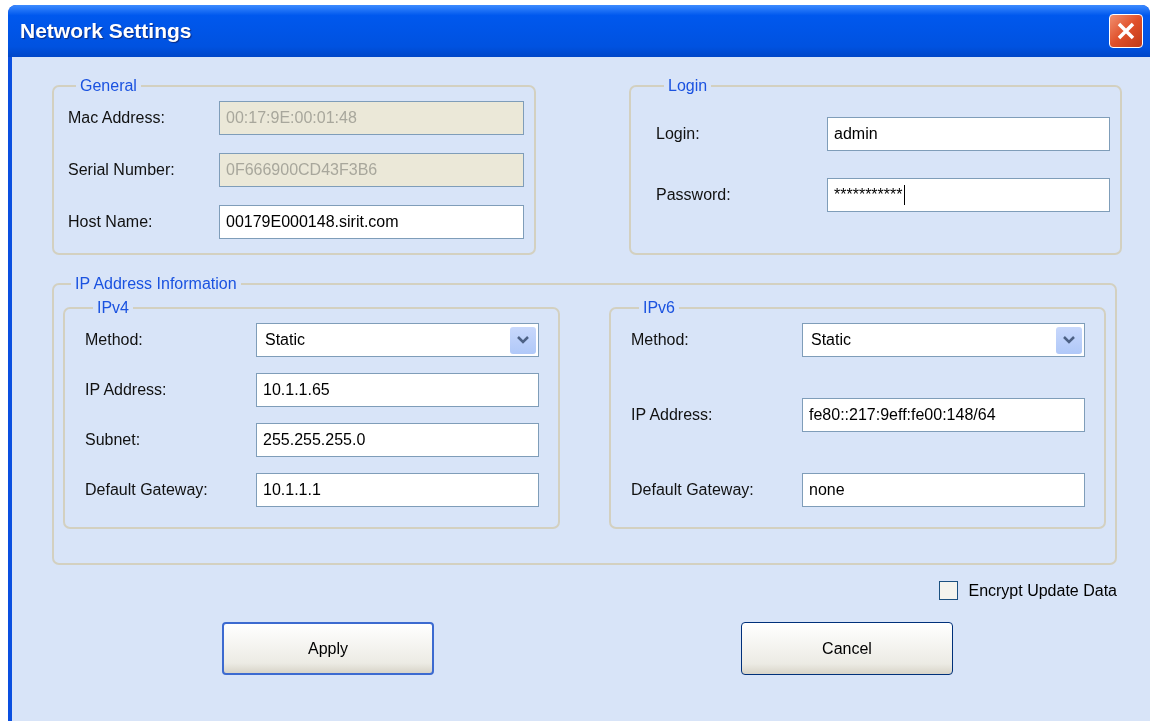 The width and height of the screenshot is (1157, 721). I want to click on group-title: General, so click(108, 86).